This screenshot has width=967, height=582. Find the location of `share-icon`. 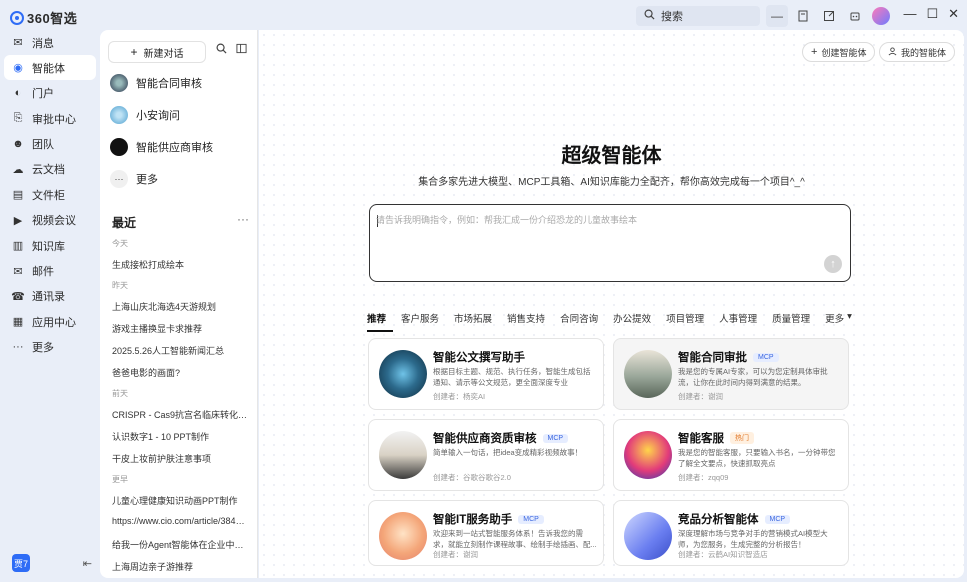

share-icon is located at coordinates (829, 16).